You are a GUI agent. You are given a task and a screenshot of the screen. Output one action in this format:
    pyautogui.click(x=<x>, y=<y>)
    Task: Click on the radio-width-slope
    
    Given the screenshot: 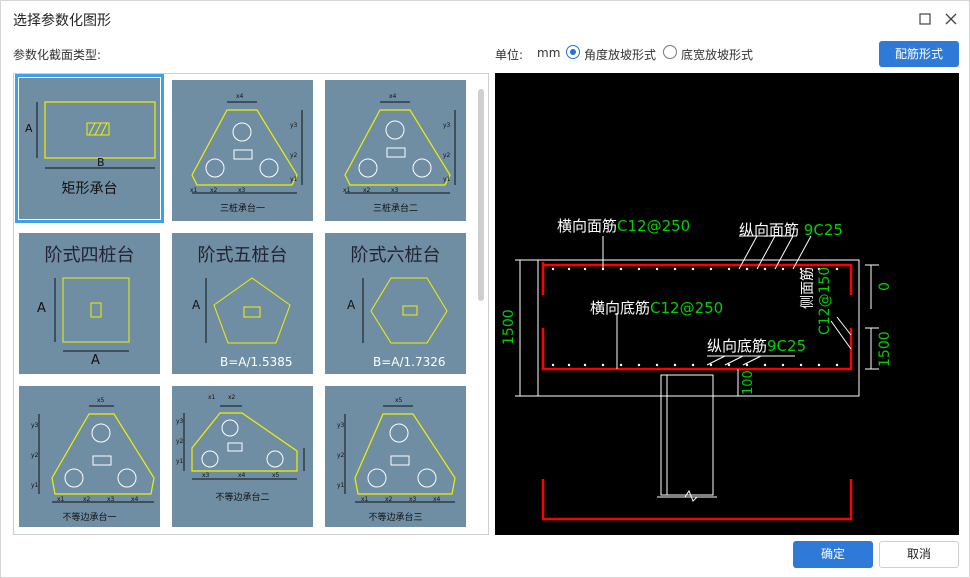 What is the action you would take?
    pyautogui.click(x=670, y=52)
    